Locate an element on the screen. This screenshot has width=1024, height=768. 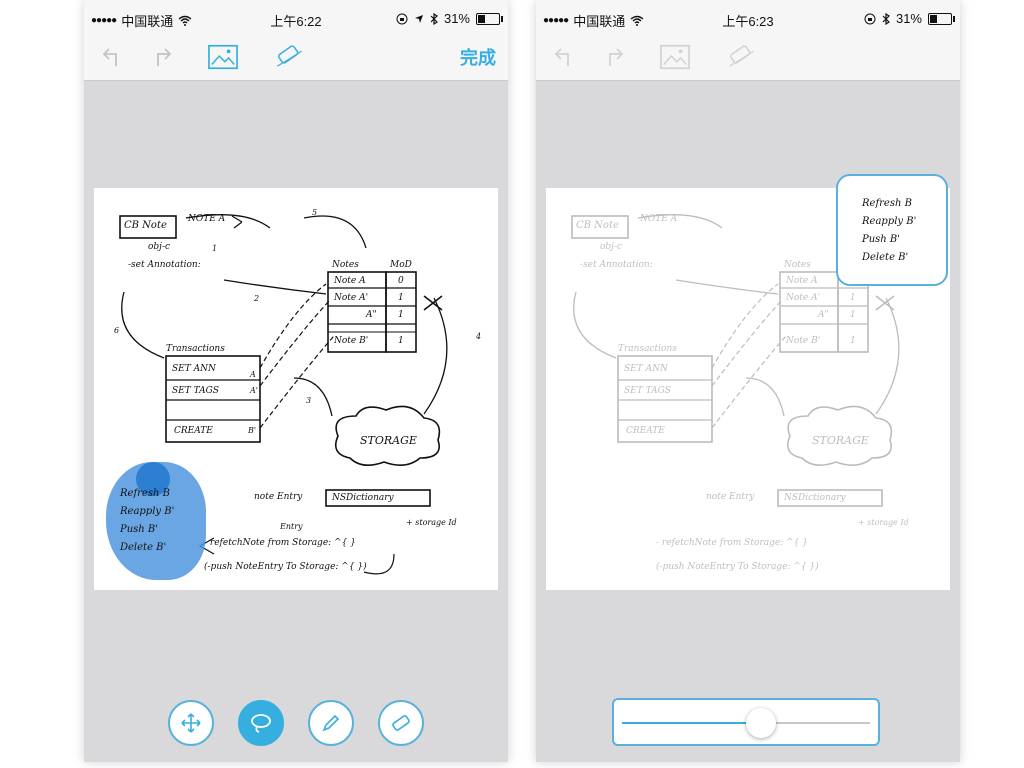
eraser-tool-button is located at coordinates (401, 723).